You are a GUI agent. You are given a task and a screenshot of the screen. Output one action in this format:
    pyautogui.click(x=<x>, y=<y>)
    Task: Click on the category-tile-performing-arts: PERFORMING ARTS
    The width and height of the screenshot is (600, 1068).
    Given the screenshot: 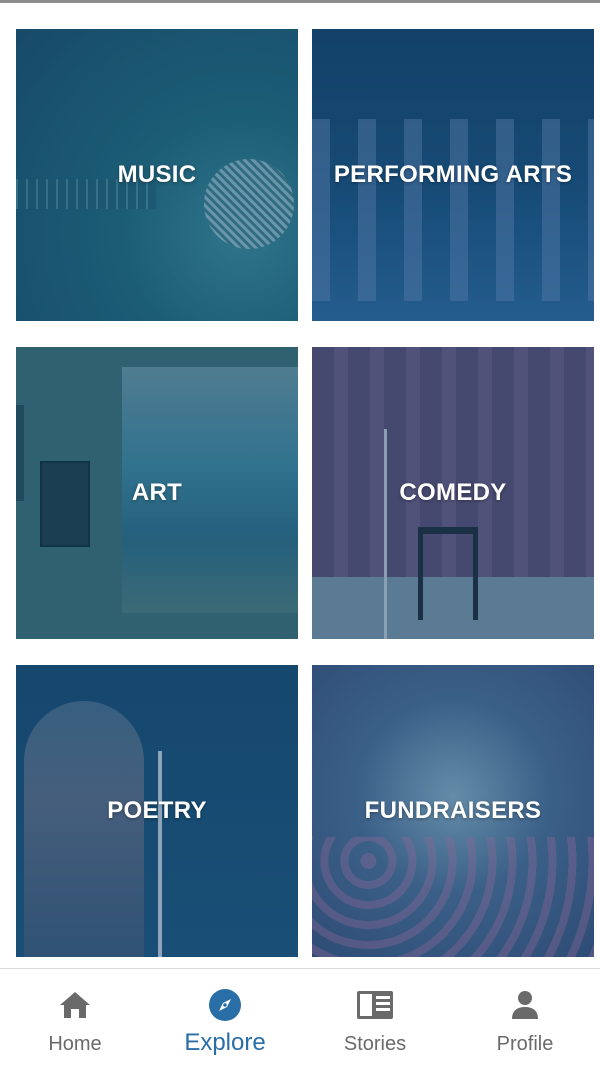 What is the action you would take?
    pyautogui.click(x=453, y=175)
    